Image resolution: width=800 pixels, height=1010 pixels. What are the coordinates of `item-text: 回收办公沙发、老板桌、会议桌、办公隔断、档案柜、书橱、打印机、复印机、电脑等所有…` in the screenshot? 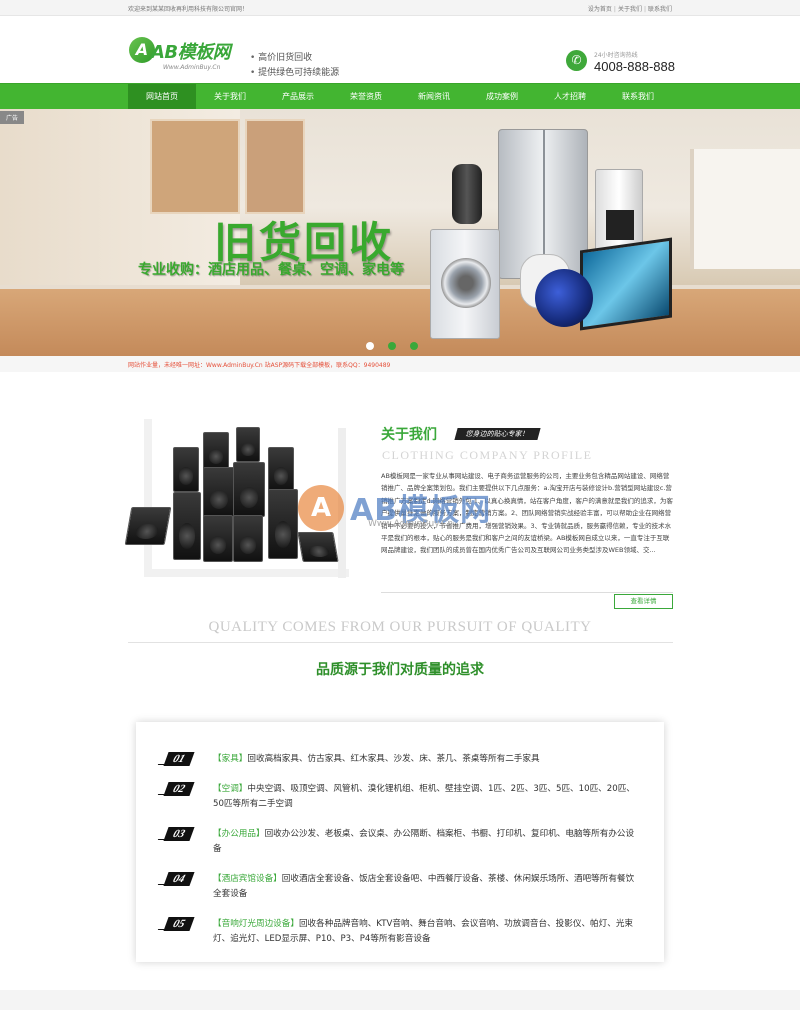 It's located at (424, 841).